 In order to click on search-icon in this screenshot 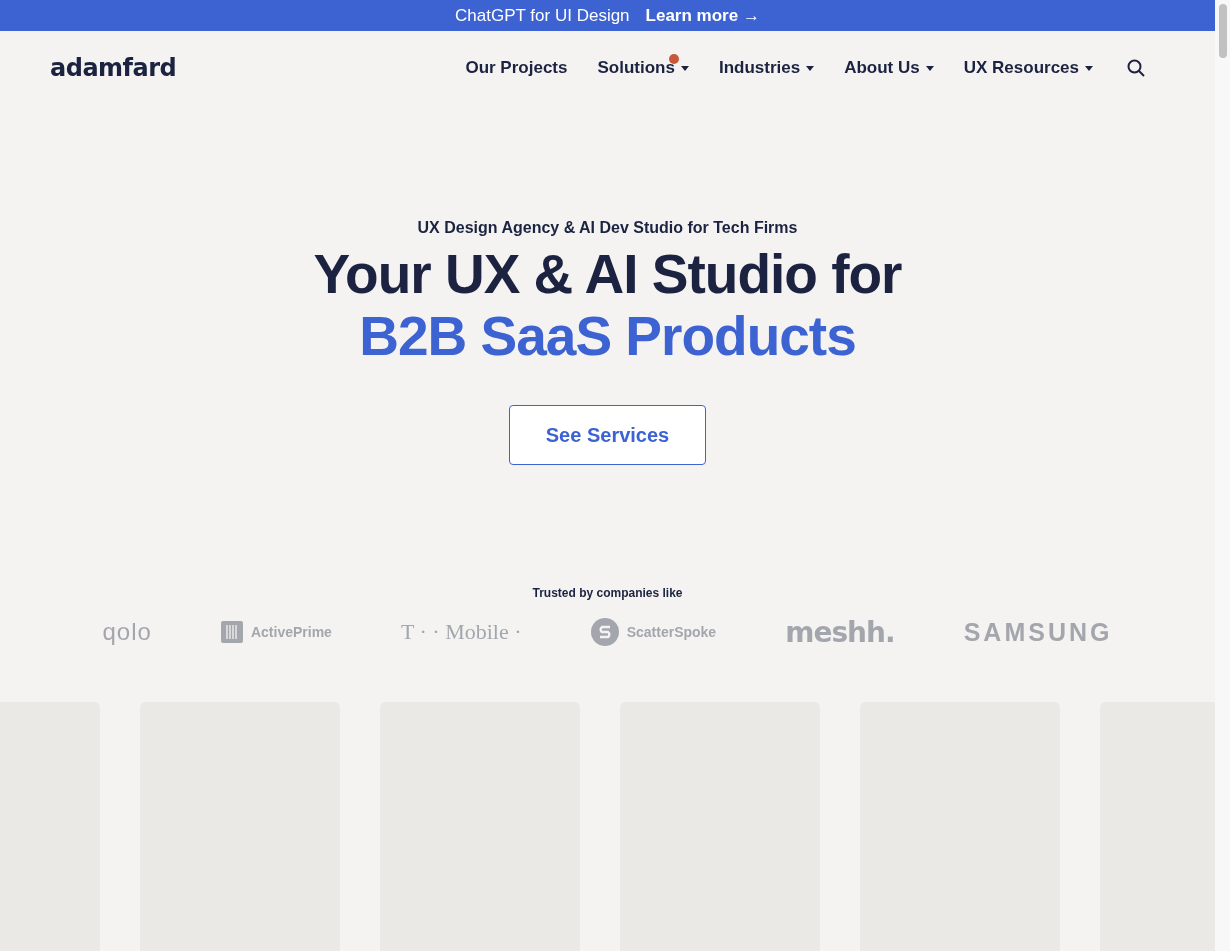, I will do `click(1136, 68)`.